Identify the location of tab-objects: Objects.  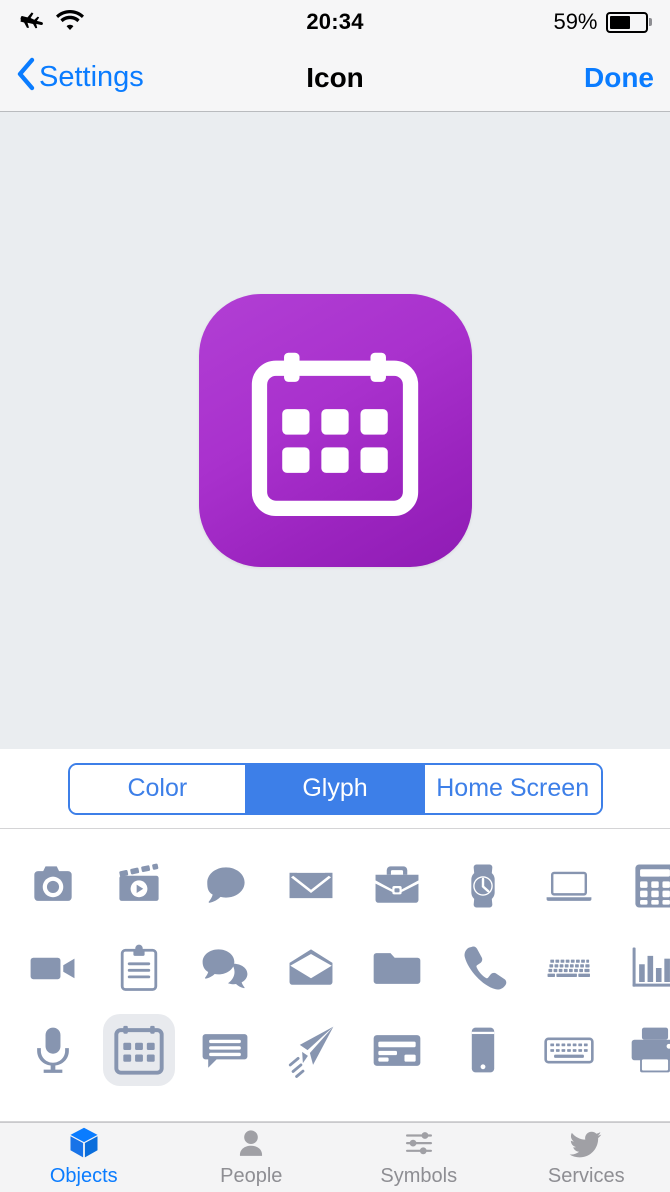
(84, 1157).